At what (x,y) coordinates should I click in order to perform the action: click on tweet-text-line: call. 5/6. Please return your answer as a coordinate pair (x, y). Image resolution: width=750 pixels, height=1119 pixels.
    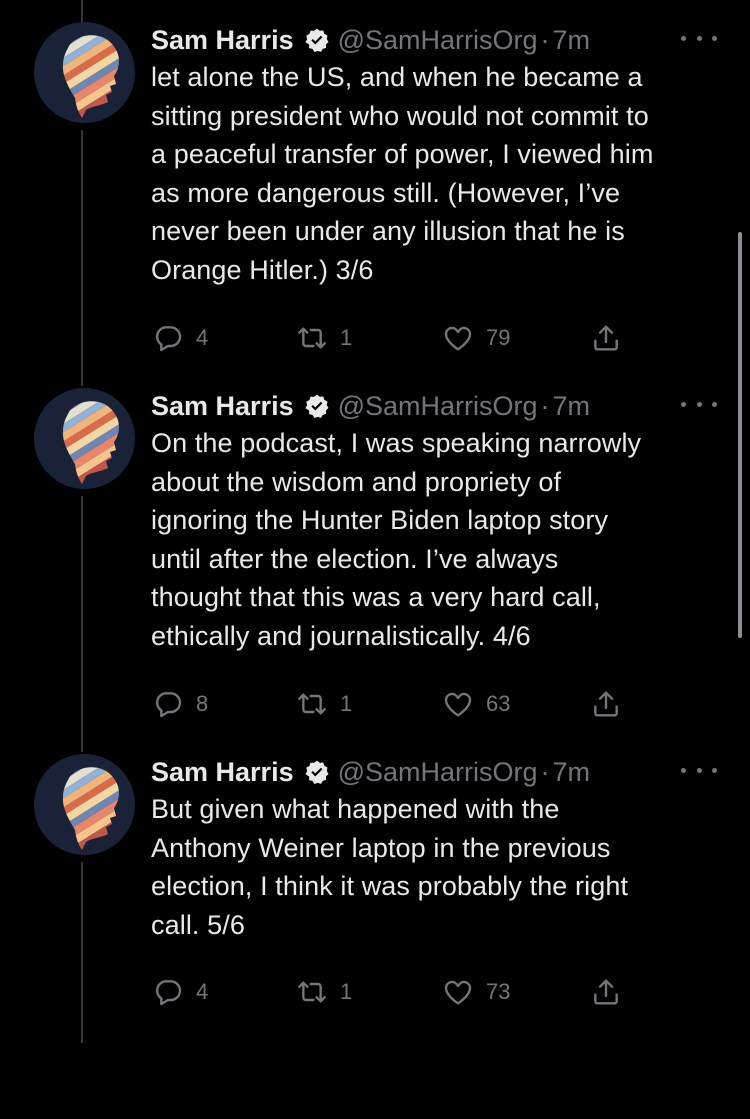
    Looking at the image, I should click on (198, 924).